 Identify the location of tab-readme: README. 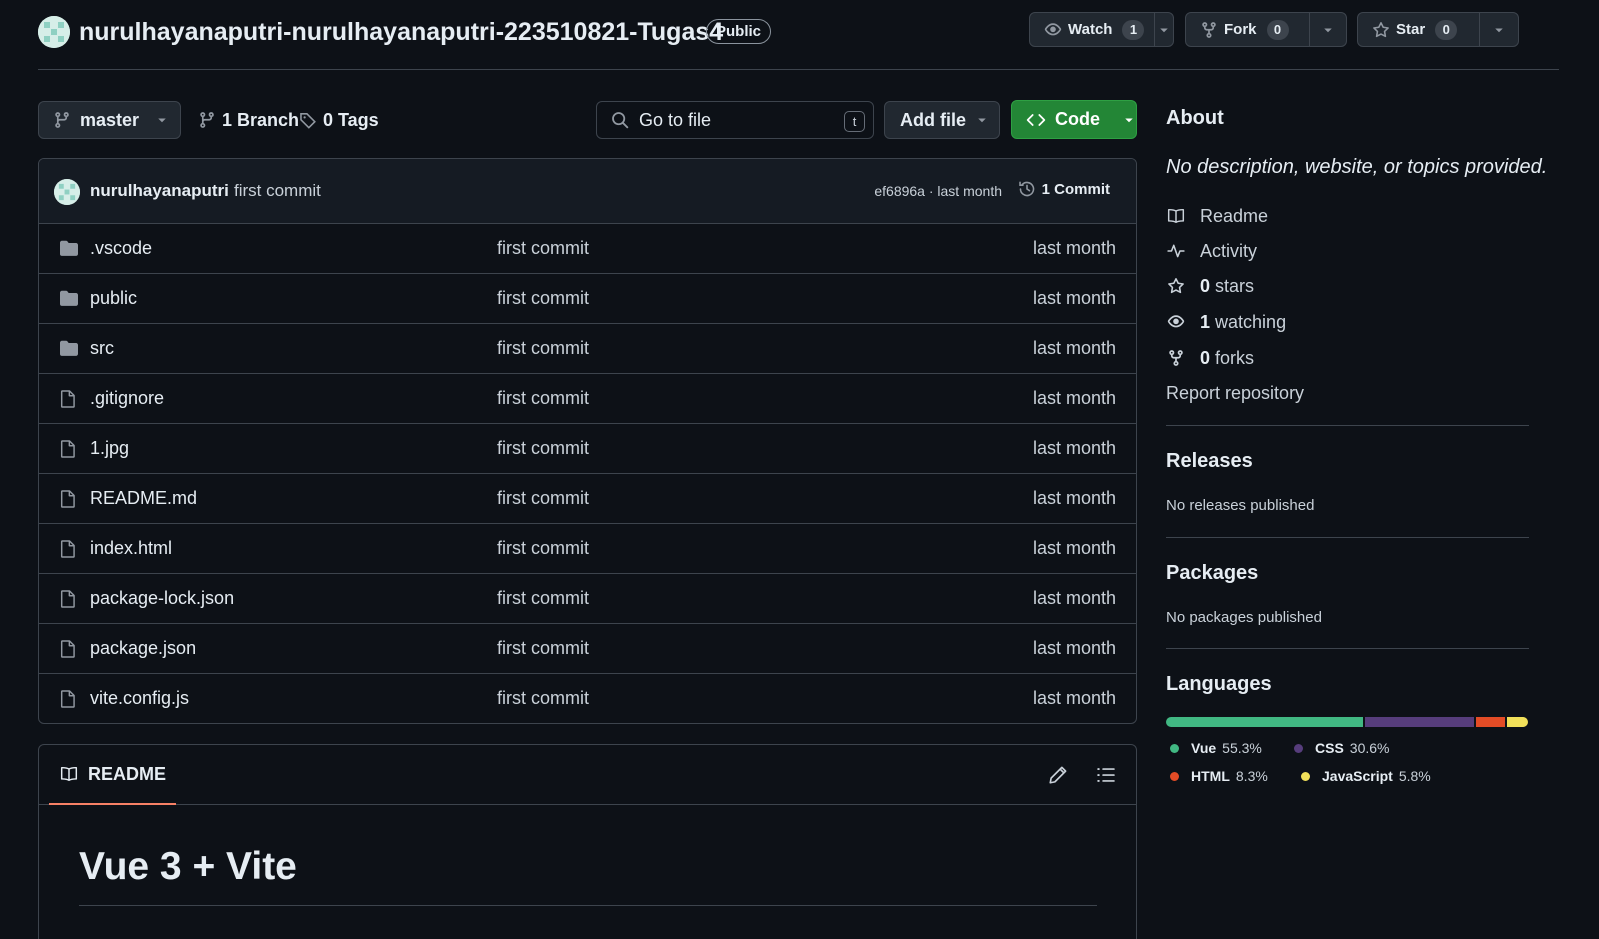
(113, 775).